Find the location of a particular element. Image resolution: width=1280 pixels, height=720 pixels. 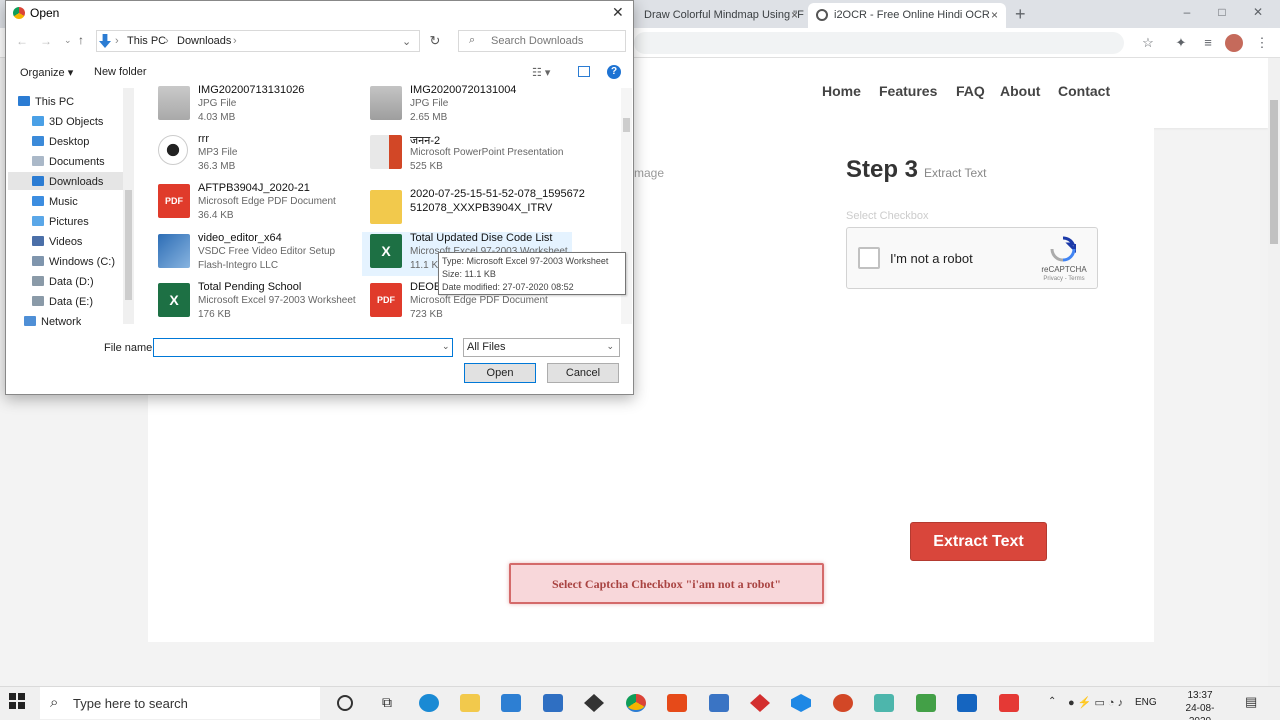

cortana-icon is located at coordinates (345, 703).